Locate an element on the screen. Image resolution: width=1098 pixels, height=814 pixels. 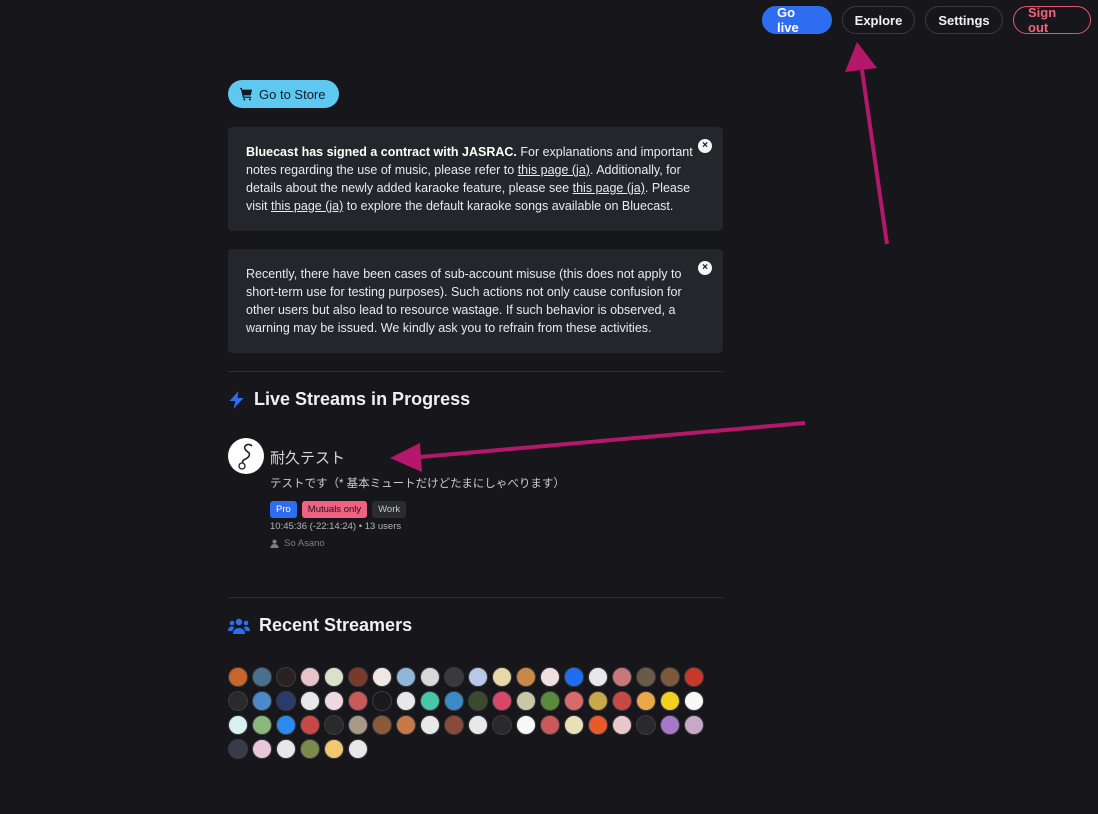
stream-user: So Asano is located at coordinates (417, 543).